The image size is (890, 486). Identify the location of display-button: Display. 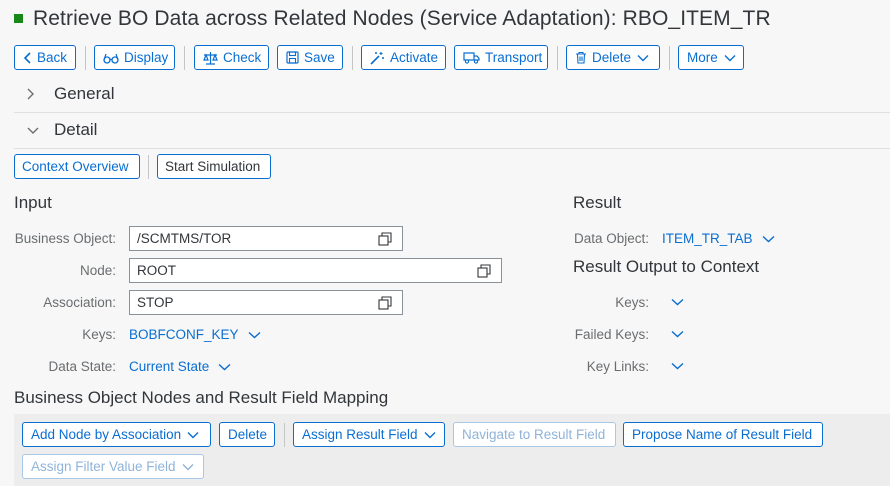
(134, 57).